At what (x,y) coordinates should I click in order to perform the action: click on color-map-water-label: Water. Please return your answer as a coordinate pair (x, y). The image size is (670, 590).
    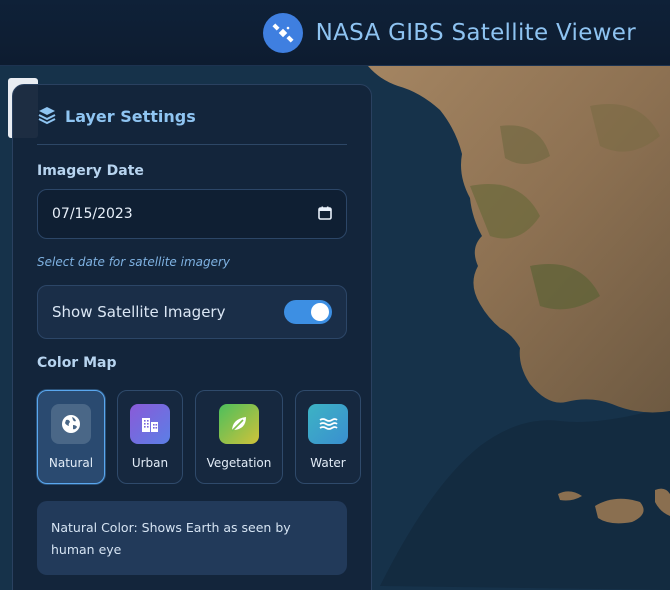
    Looking at the image, I should click on (328, 463).